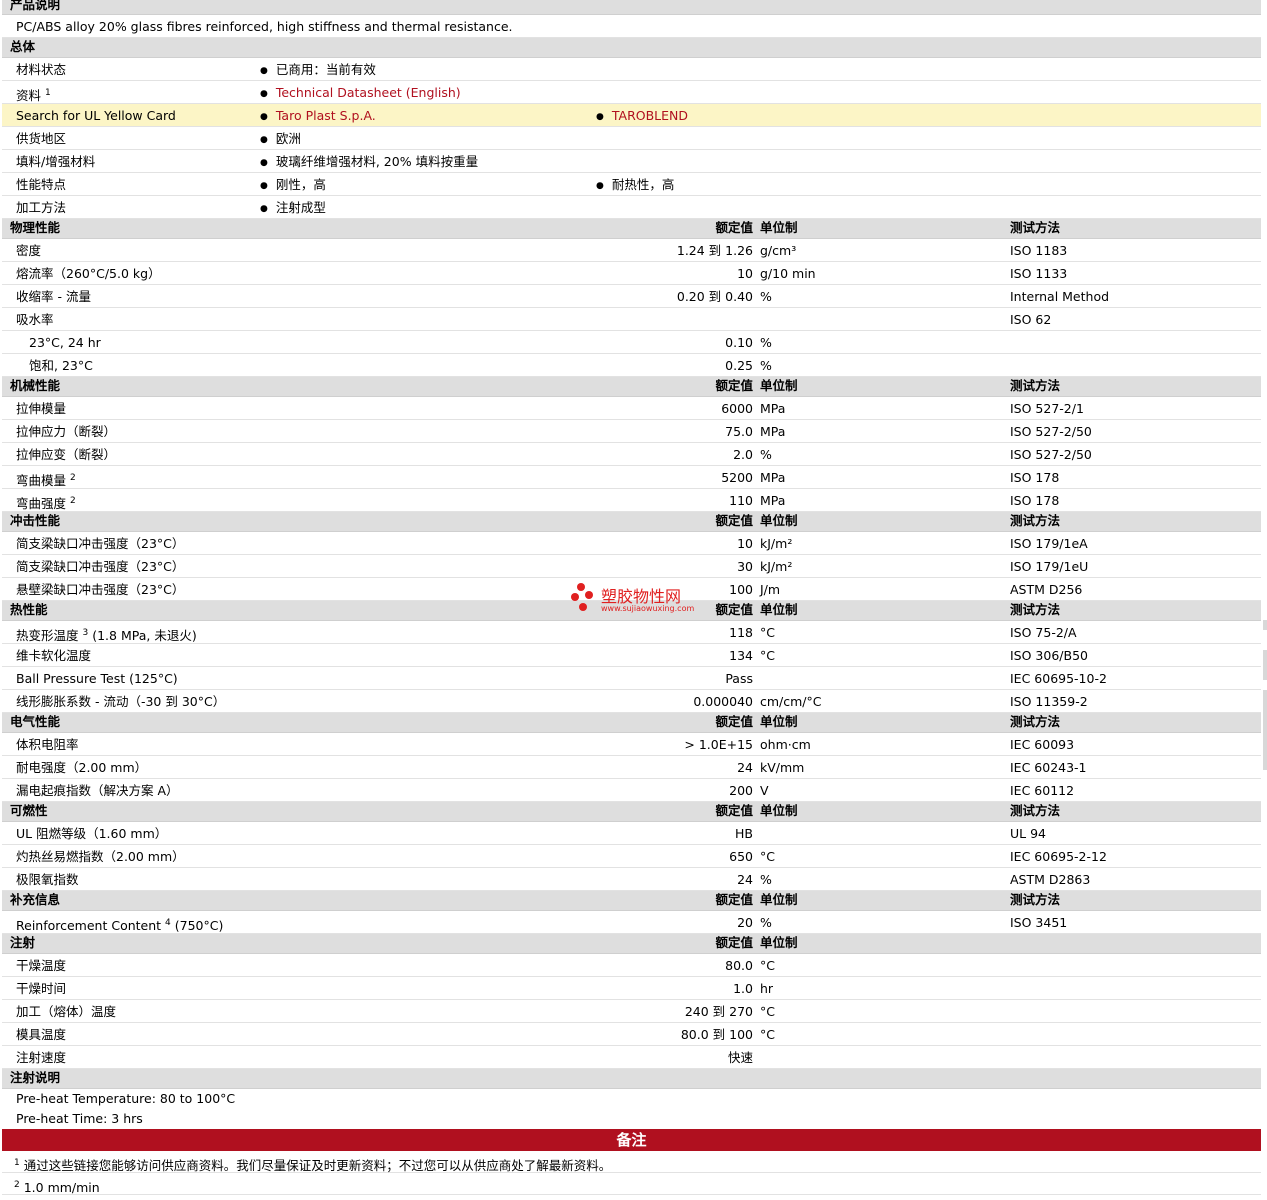 The width and height of the screenshot is (1267, 1200). Describe the element at coordinates (737, 477) in the screenshot. I see `row-value: 5200` at that location.